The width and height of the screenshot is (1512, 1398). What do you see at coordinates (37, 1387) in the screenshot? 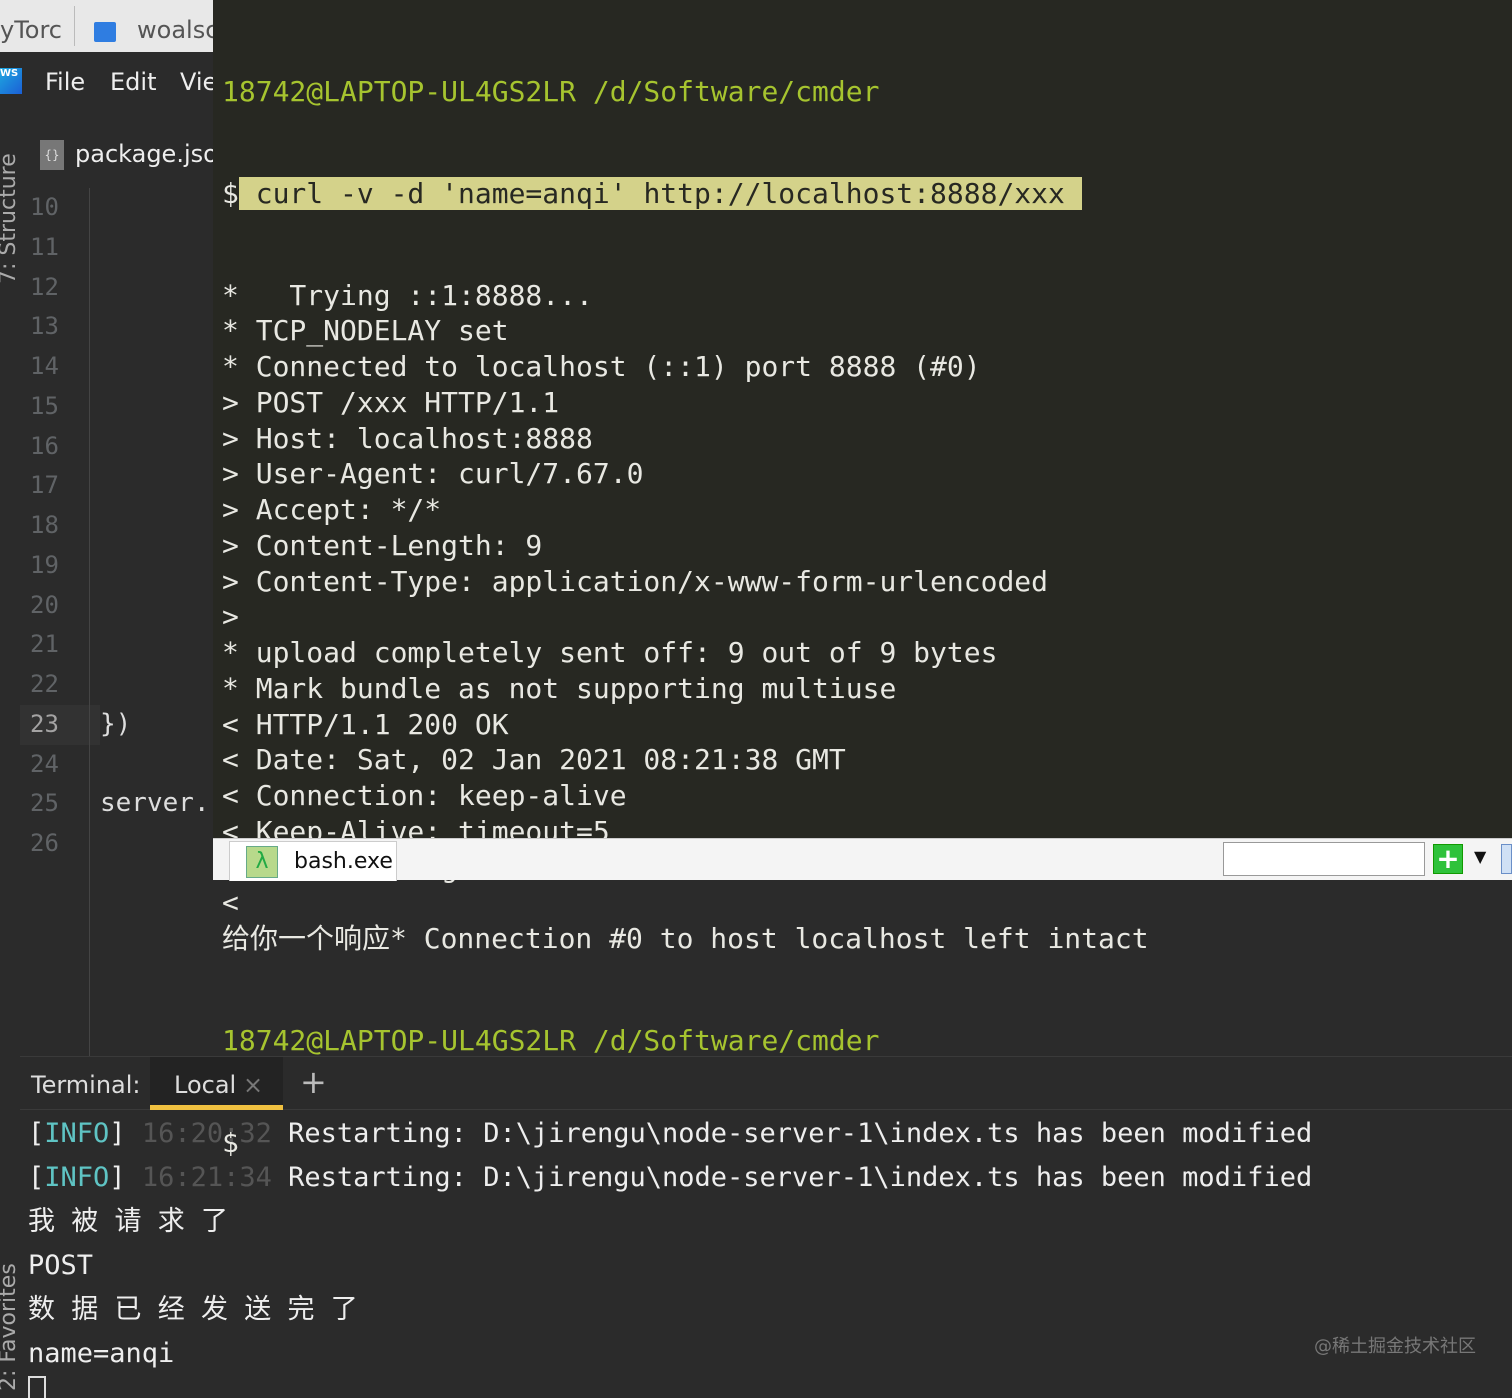
I see `terminal-cursor` at bounding box center [37, 1387].